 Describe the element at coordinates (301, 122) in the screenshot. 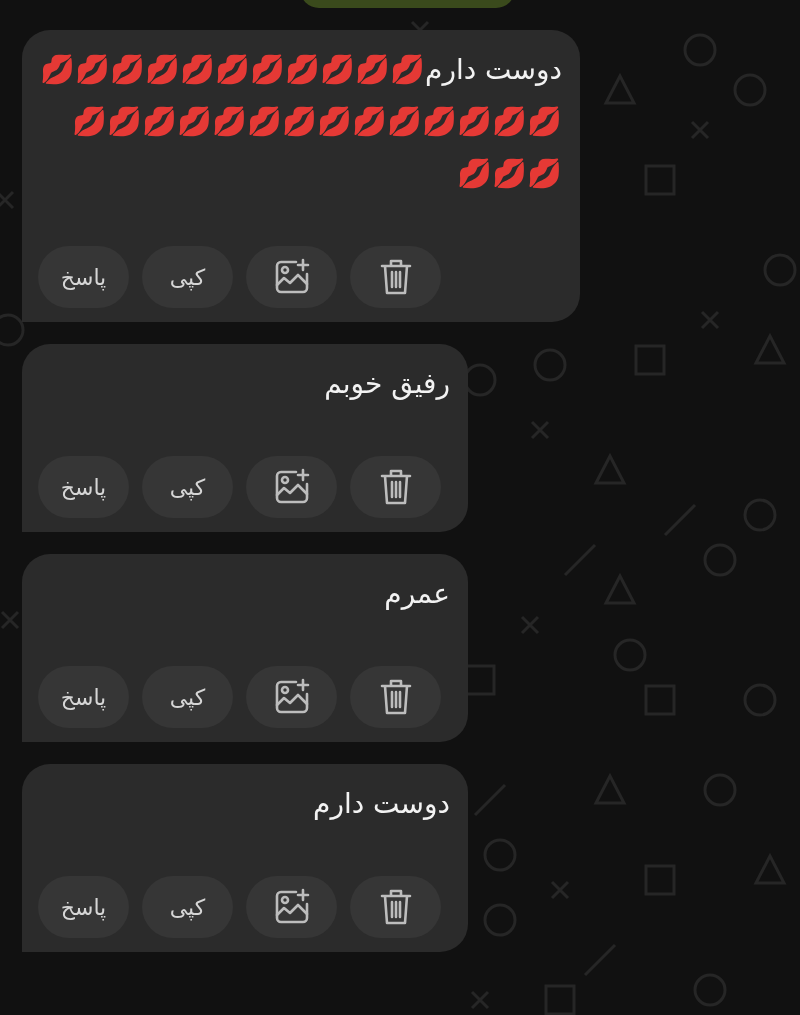

I see `message-text: دوست دارم💋💋💋💋💋💋💋💋💋💋💋💋💋💋💋💋💋💋💋💋💋💋💋💋💋💋💋💋` at that location.